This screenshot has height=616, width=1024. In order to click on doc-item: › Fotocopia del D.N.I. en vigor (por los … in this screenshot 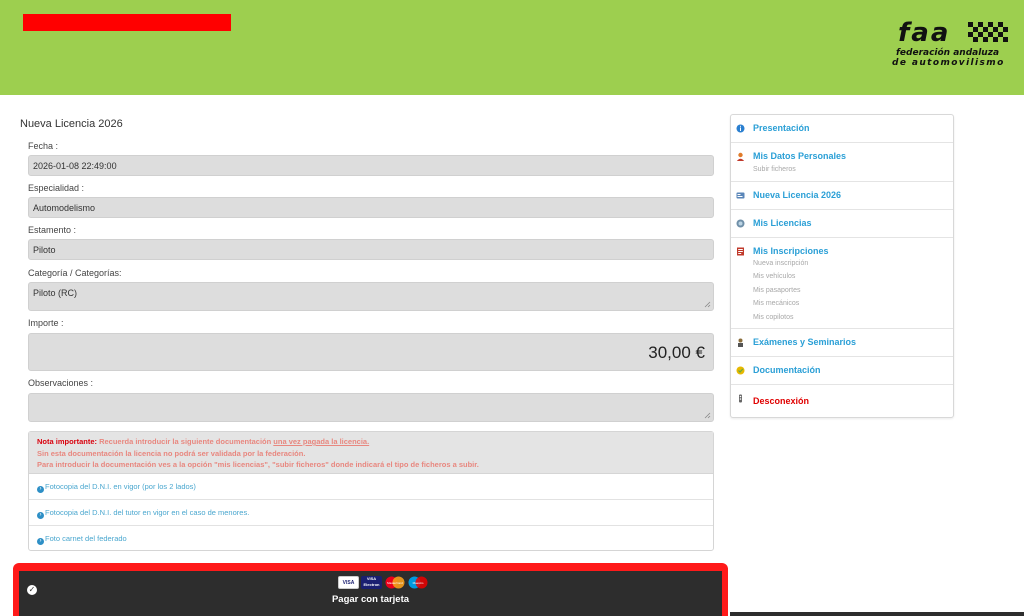, I will do `click(371, 487)`.